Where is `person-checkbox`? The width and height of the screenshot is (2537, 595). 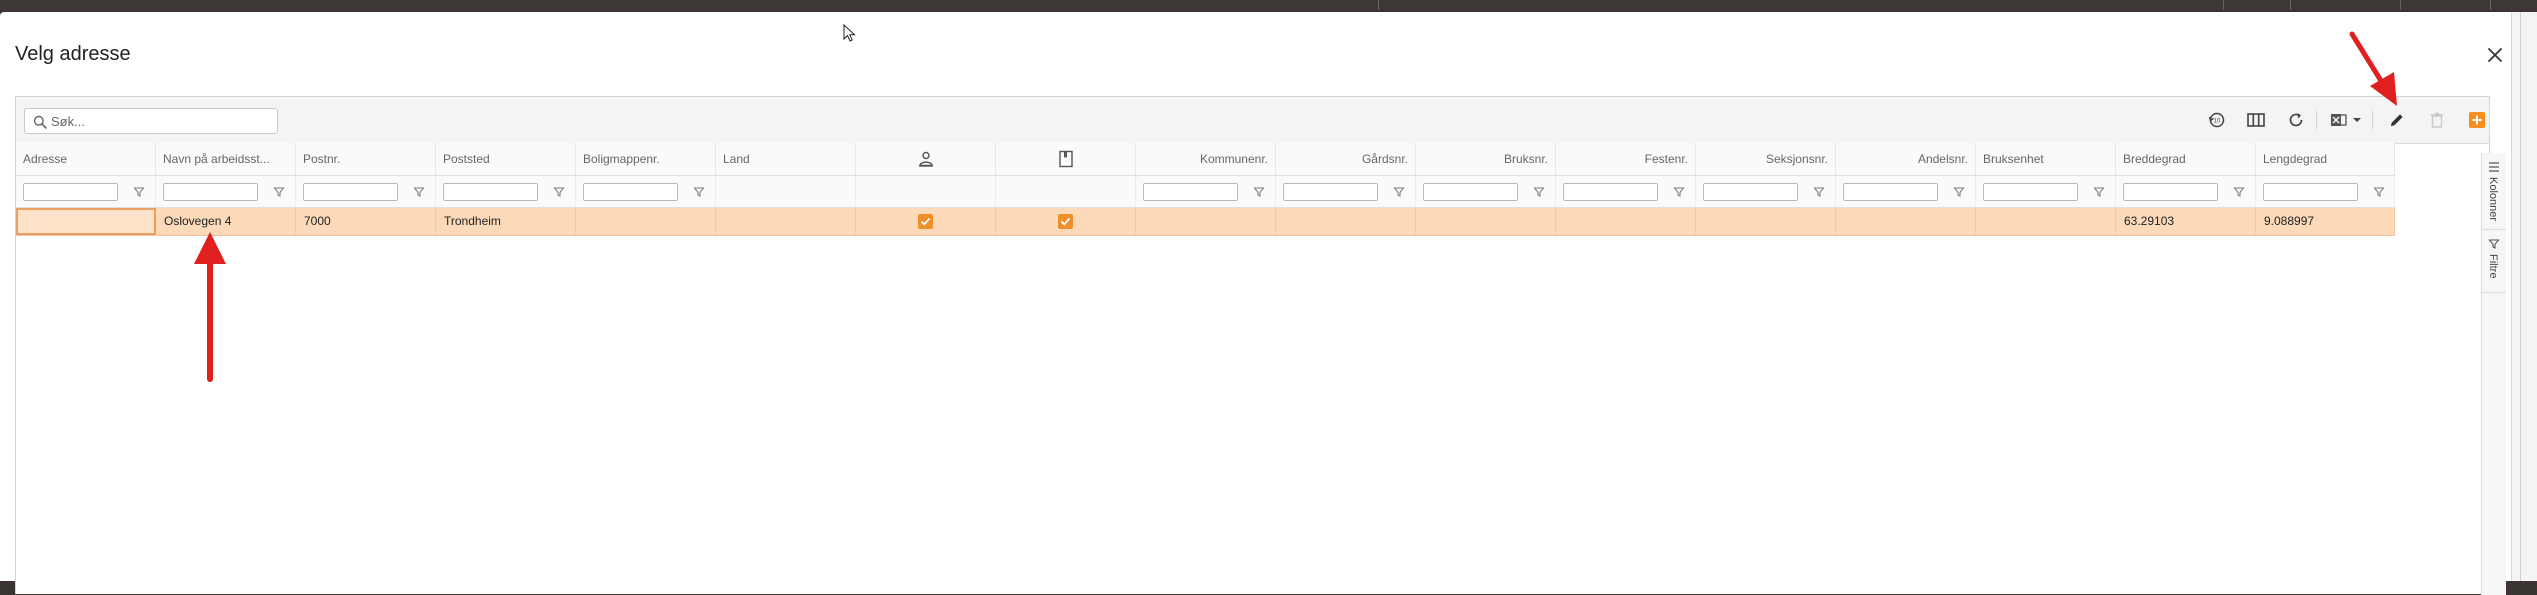 person-checkbox is located at coordinates (925, 221).